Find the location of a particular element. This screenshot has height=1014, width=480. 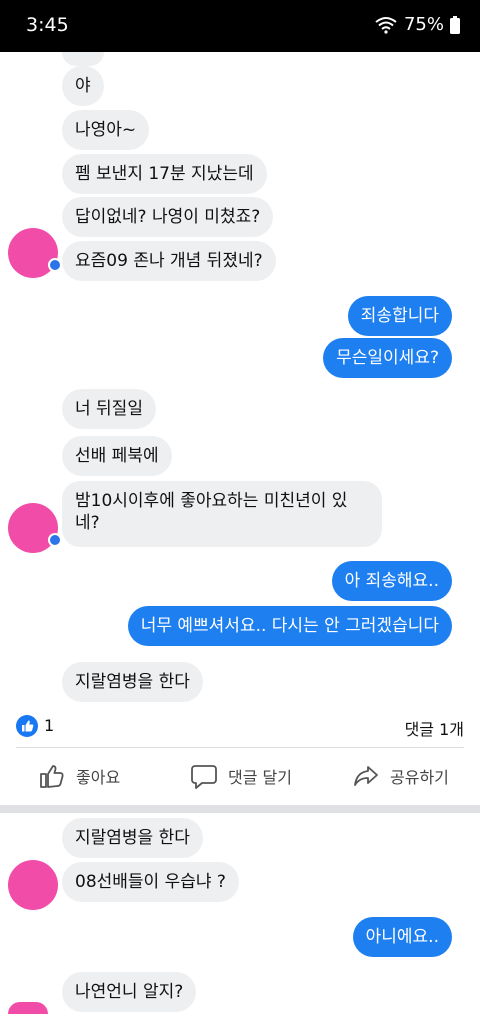

share-arrow-icon is located at coordinates (366, 776).